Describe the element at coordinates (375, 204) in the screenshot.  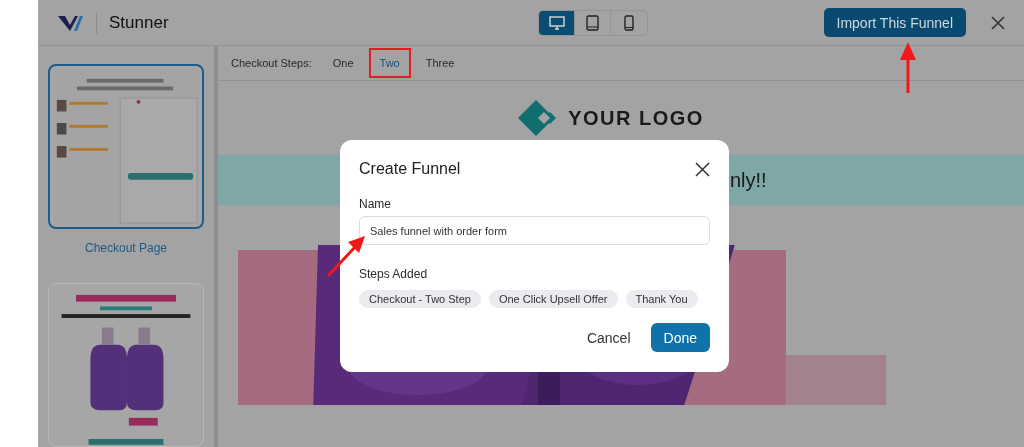
I see `field-label: Name` at that location.